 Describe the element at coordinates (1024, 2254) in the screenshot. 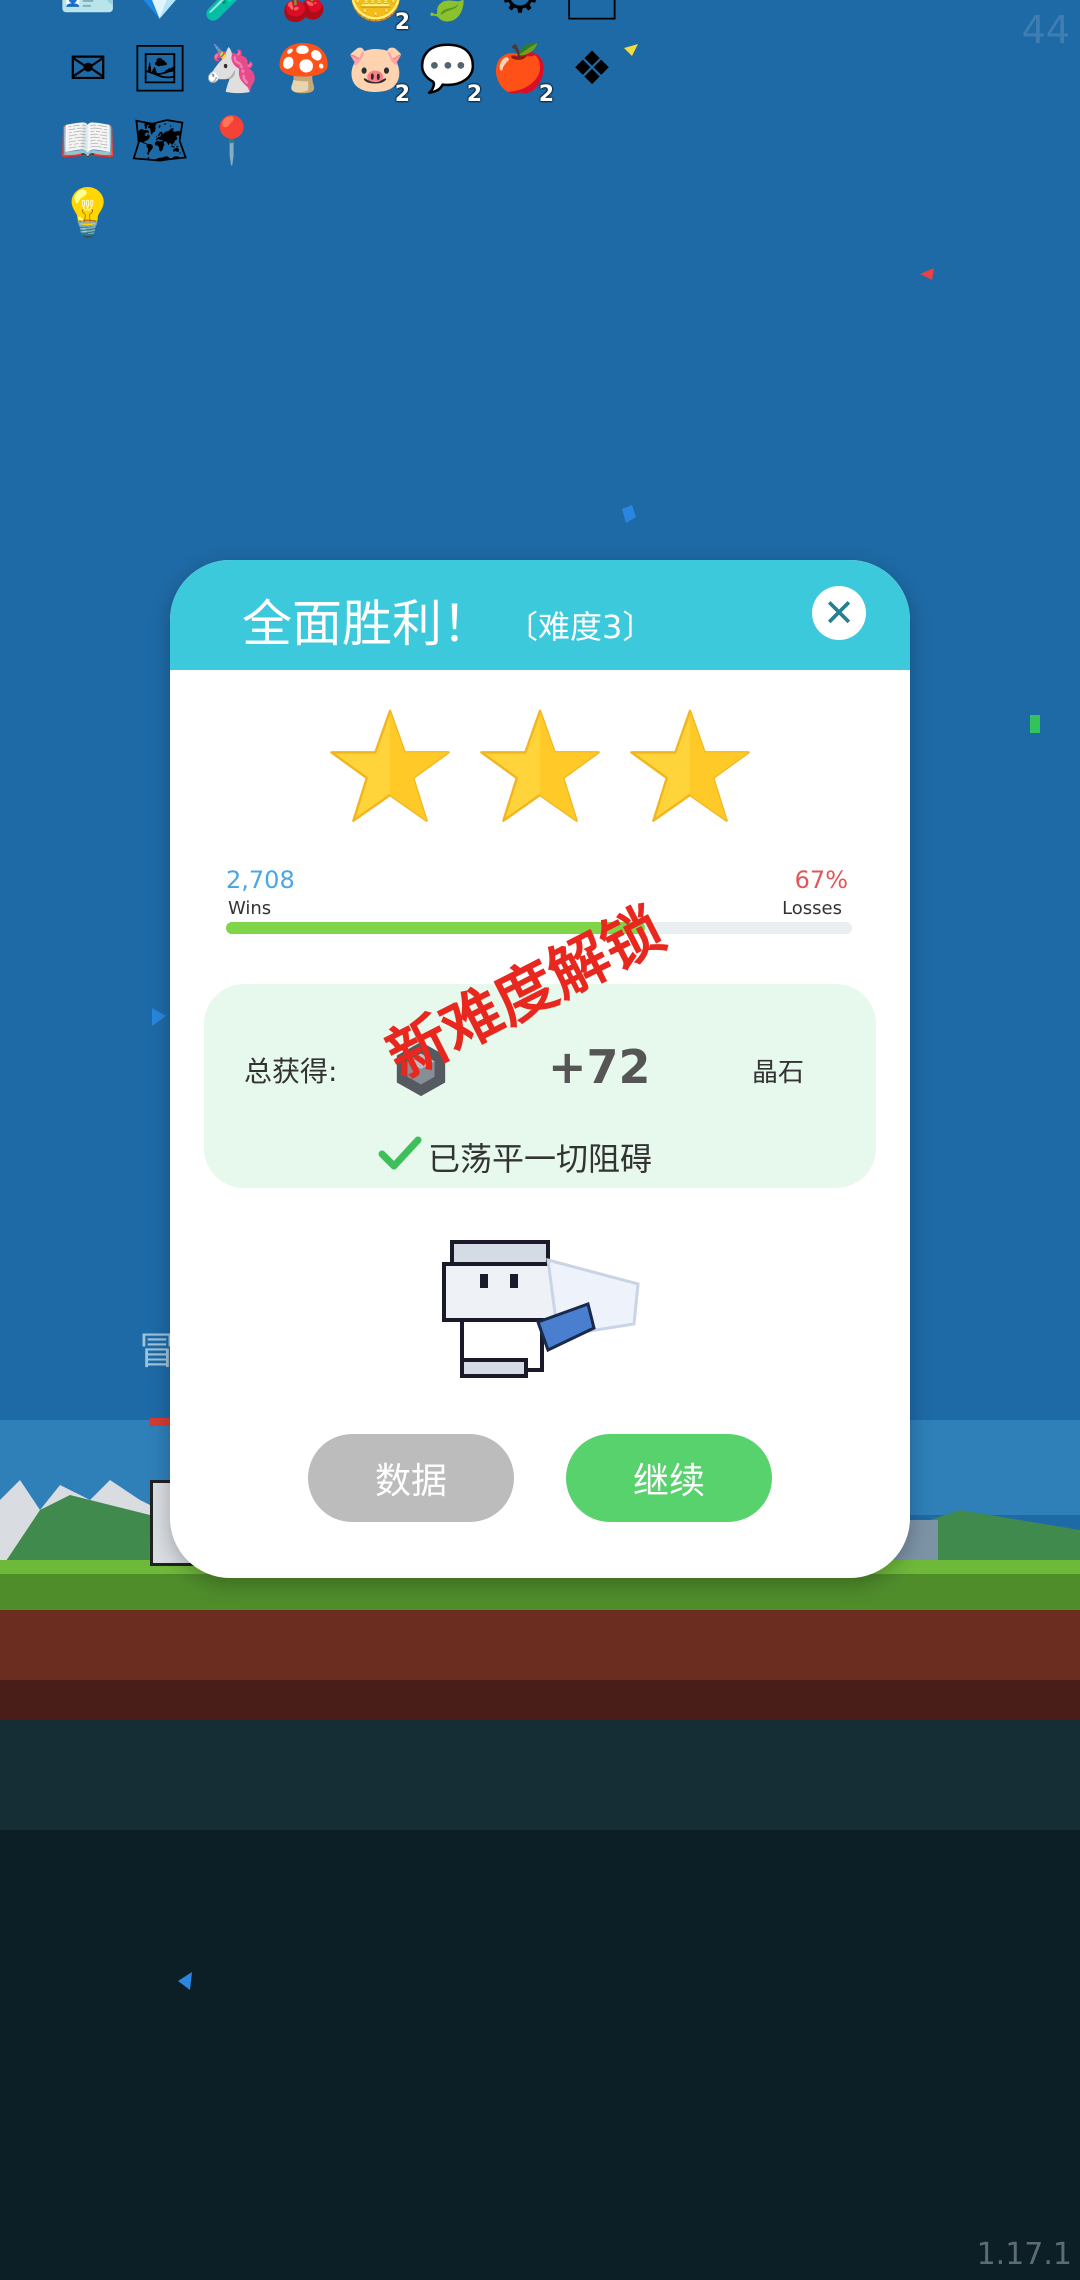

I see `version-label: 1.17.1` at that location.